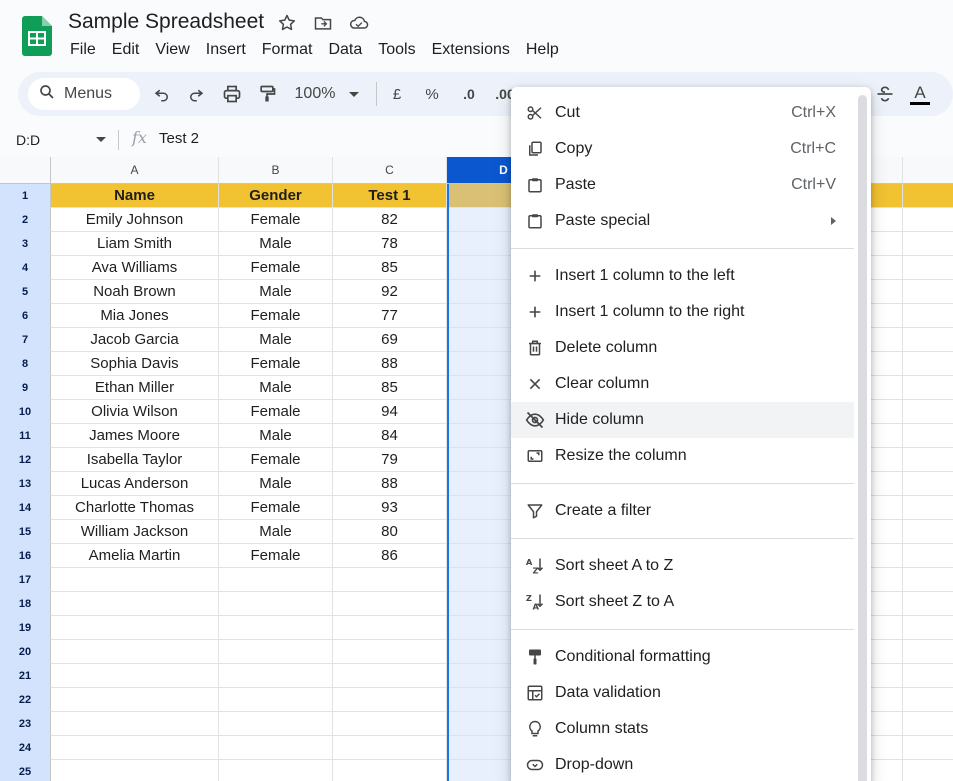 The width and height of the screenshot is (953, 781). Describe the element at coordinates (135, 220) in the screenshot. I see `table-cell: Emily Johnson` at that location.